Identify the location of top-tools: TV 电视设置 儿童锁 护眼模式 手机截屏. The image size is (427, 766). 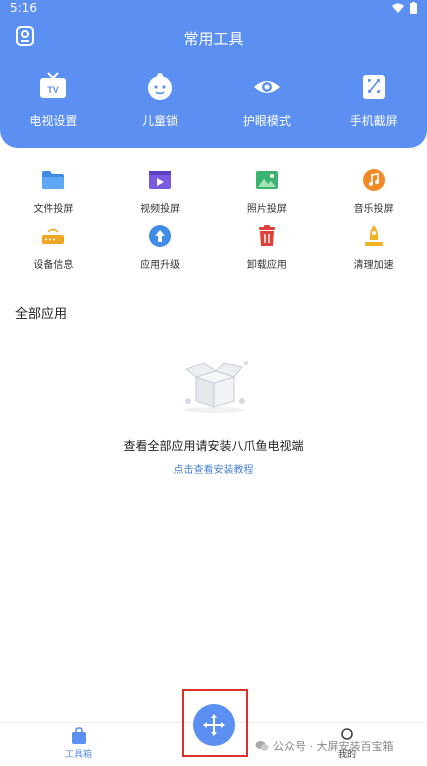
(213, 100).